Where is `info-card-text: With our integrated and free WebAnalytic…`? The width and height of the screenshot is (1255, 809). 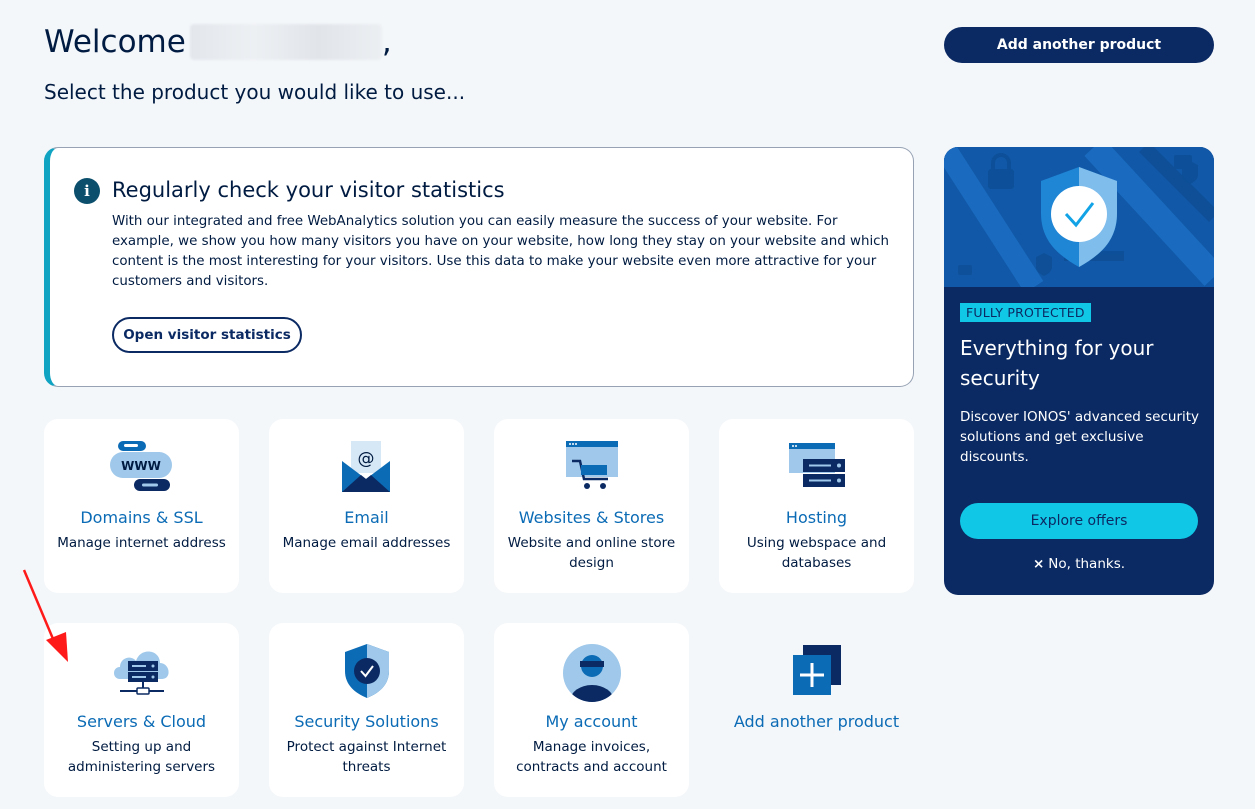 info-card-text: With our integrated and free WebAnalytic… is located at coordinates (501, 251).